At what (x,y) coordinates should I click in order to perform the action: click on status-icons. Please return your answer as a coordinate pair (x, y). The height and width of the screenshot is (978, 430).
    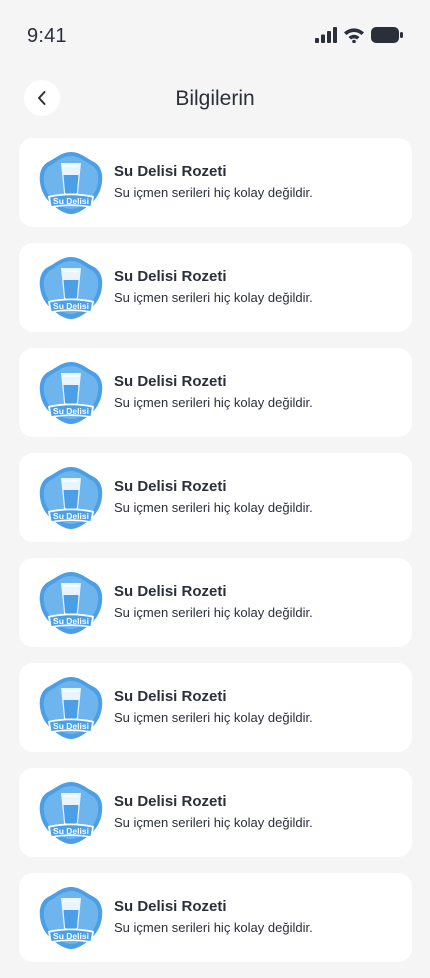
    Looking at the image, I should click on (359, 35).